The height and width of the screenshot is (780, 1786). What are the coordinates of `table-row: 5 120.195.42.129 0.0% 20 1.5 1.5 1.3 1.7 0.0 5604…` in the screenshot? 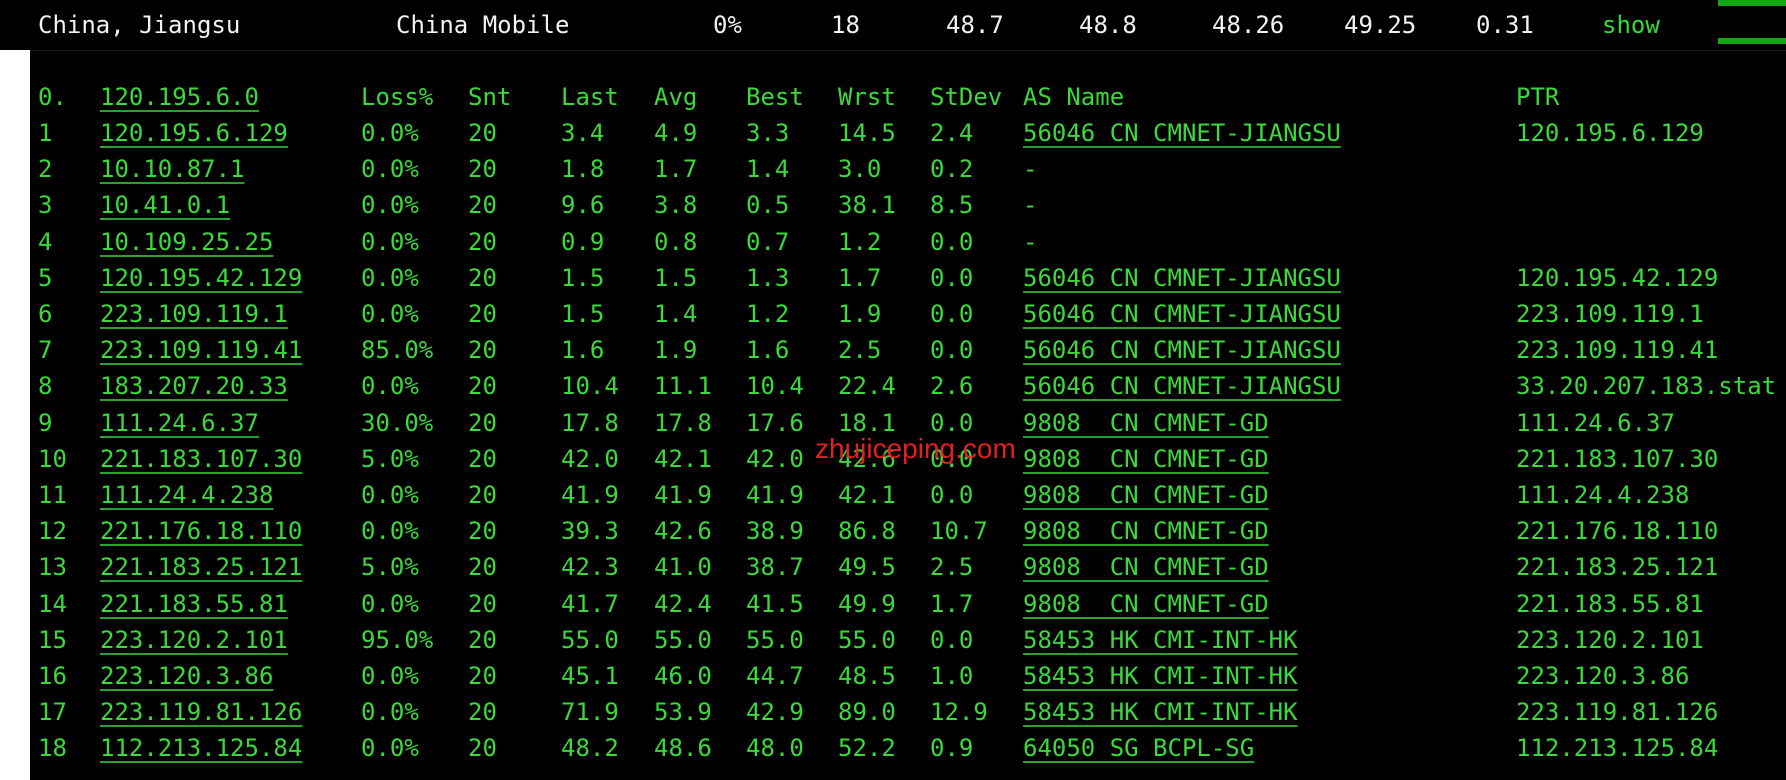 It's located at (908, 278).